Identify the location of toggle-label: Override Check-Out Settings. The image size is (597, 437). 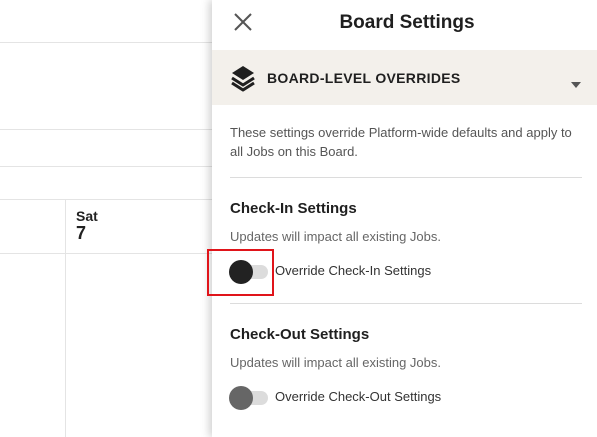
(358, 396).